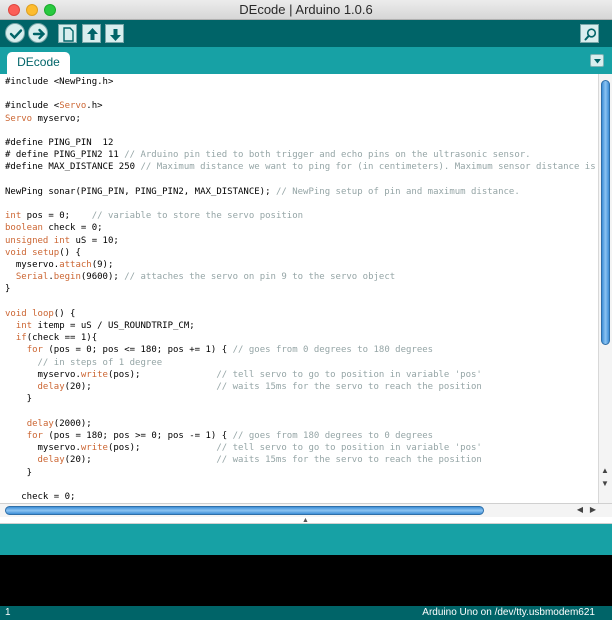  I want to click on horizontal-scroll-thumb, so click(244, 510).